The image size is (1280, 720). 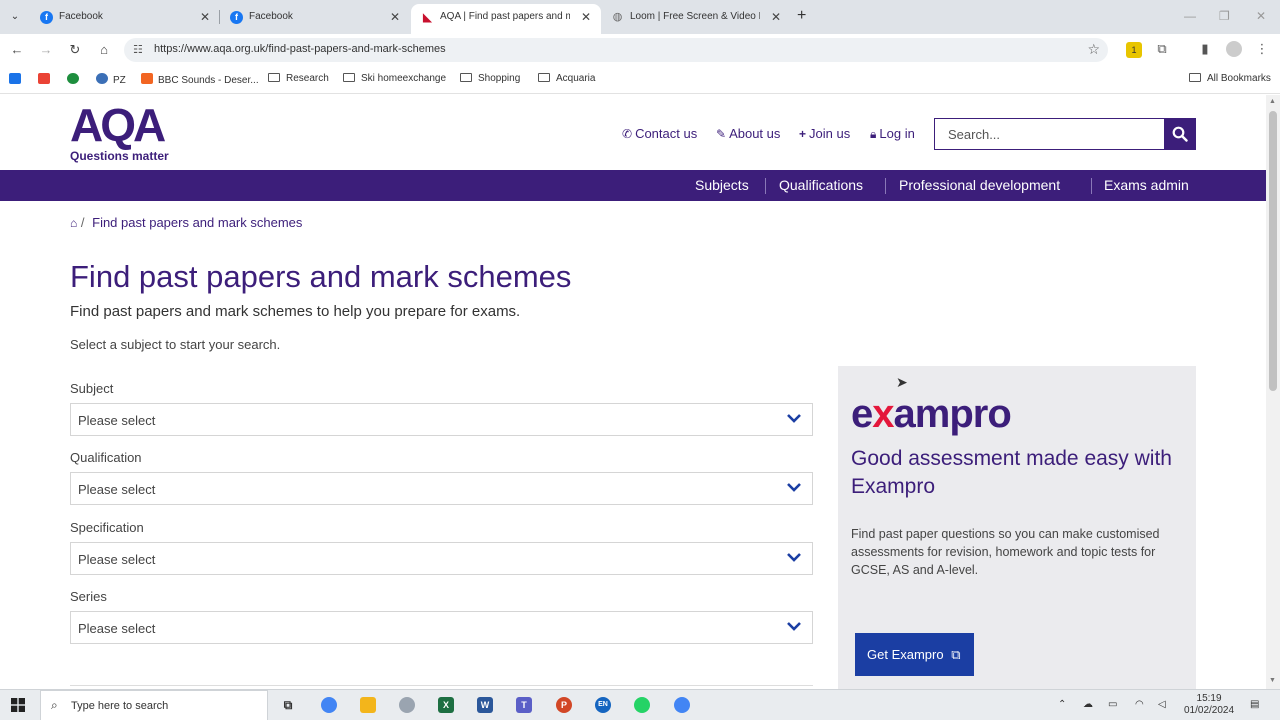 What do you see at coordinates (682, 705) in the screenshot?
I see `chrome-profile-icon` at bounding box center [682, 705].